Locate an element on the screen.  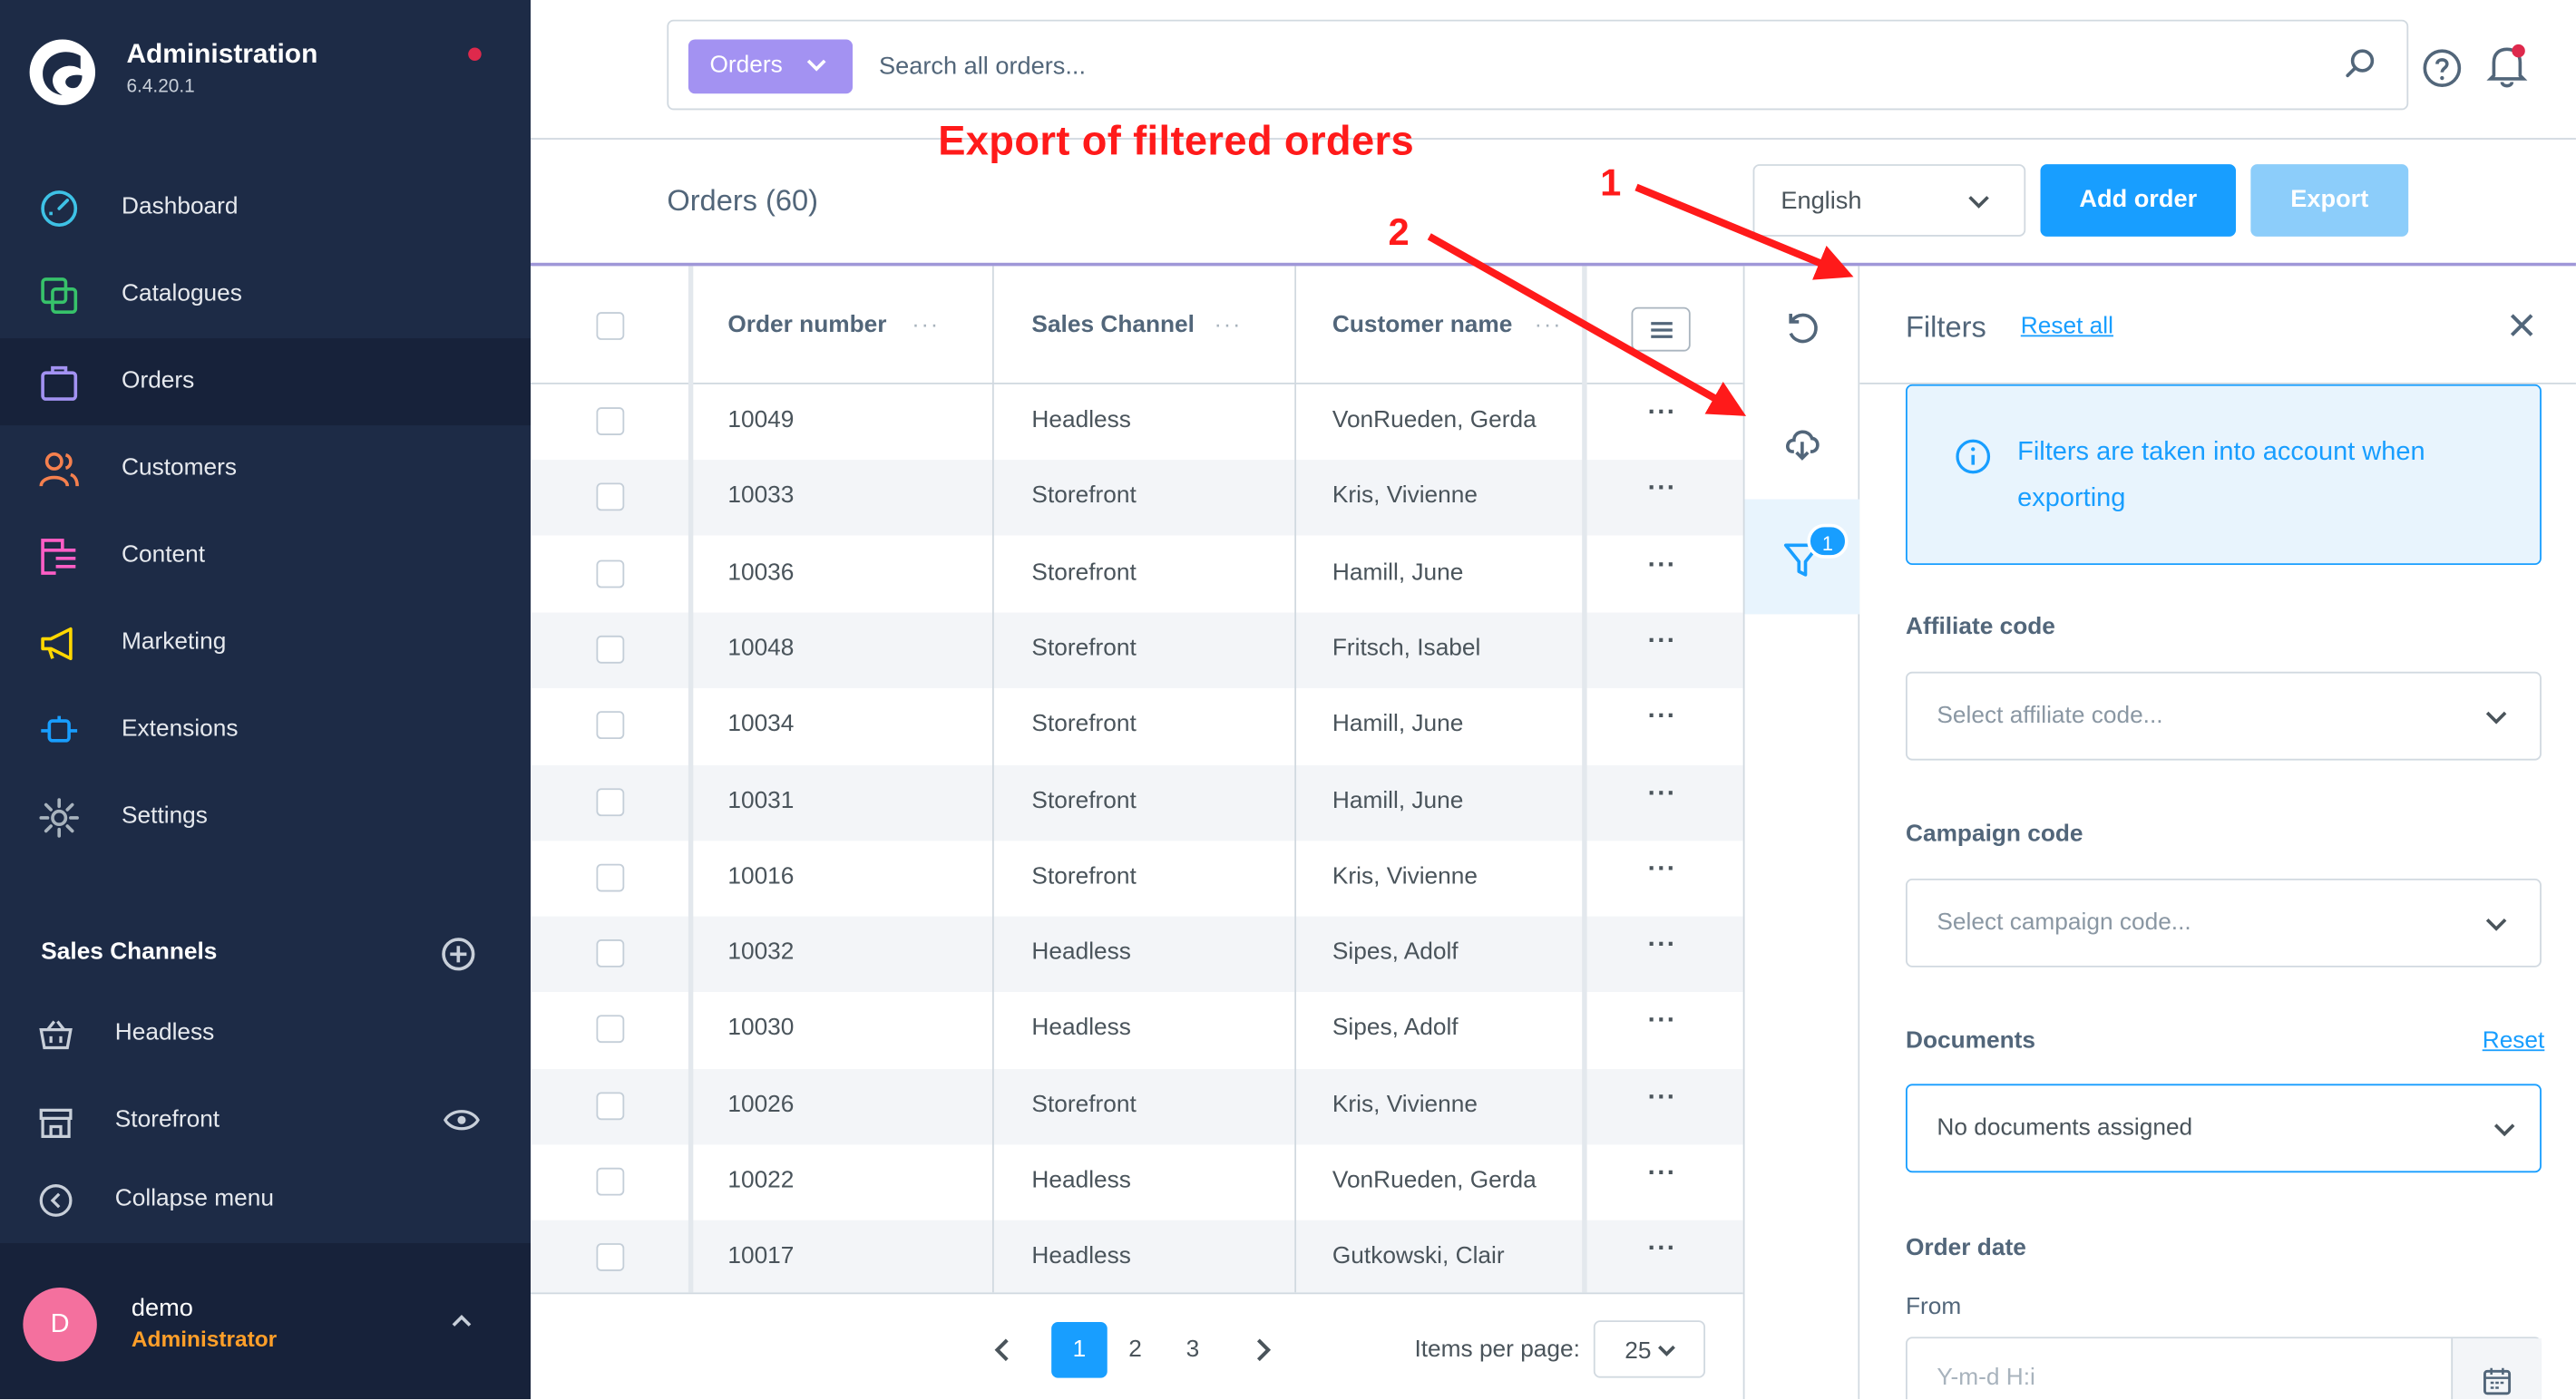
close-icon is located at coordinates (2522, 325).